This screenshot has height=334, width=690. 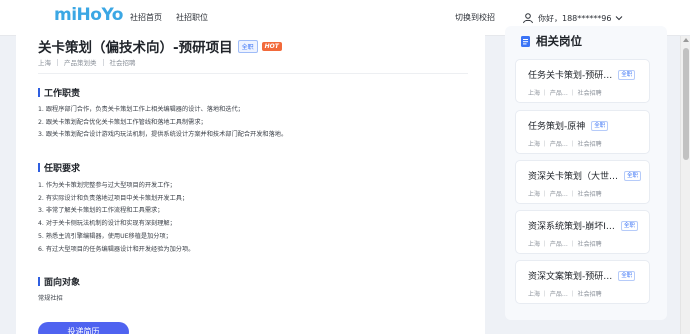 I want to click on logo-text: miHoYo, so click(x=88, y=15).